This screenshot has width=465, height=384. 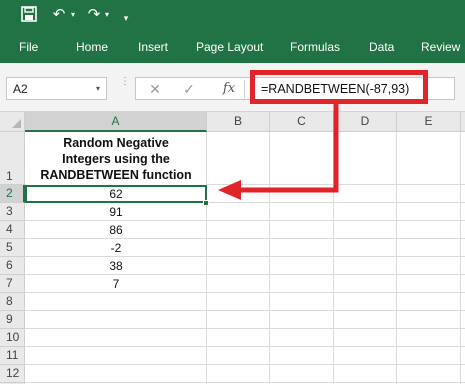 What do you see at coordinates (238, 122) in the screenshot?
I see `column-header-b: B` at bounding box center [238, 122].